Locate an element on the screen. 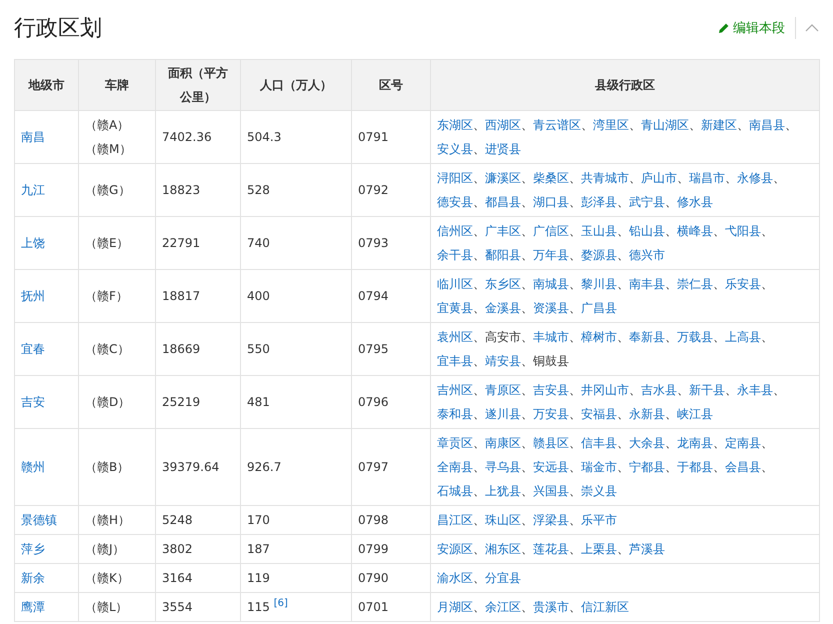 Image resolution: width=833 pixels, height=624 pixels. county-link: 上高县 is located at coordinates (743, 337).